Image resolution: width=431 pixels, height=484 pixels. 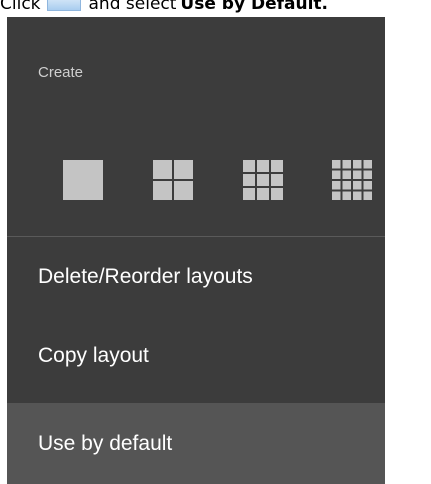 I want to click on section-label-create: Create, so click(x=61, y=72).